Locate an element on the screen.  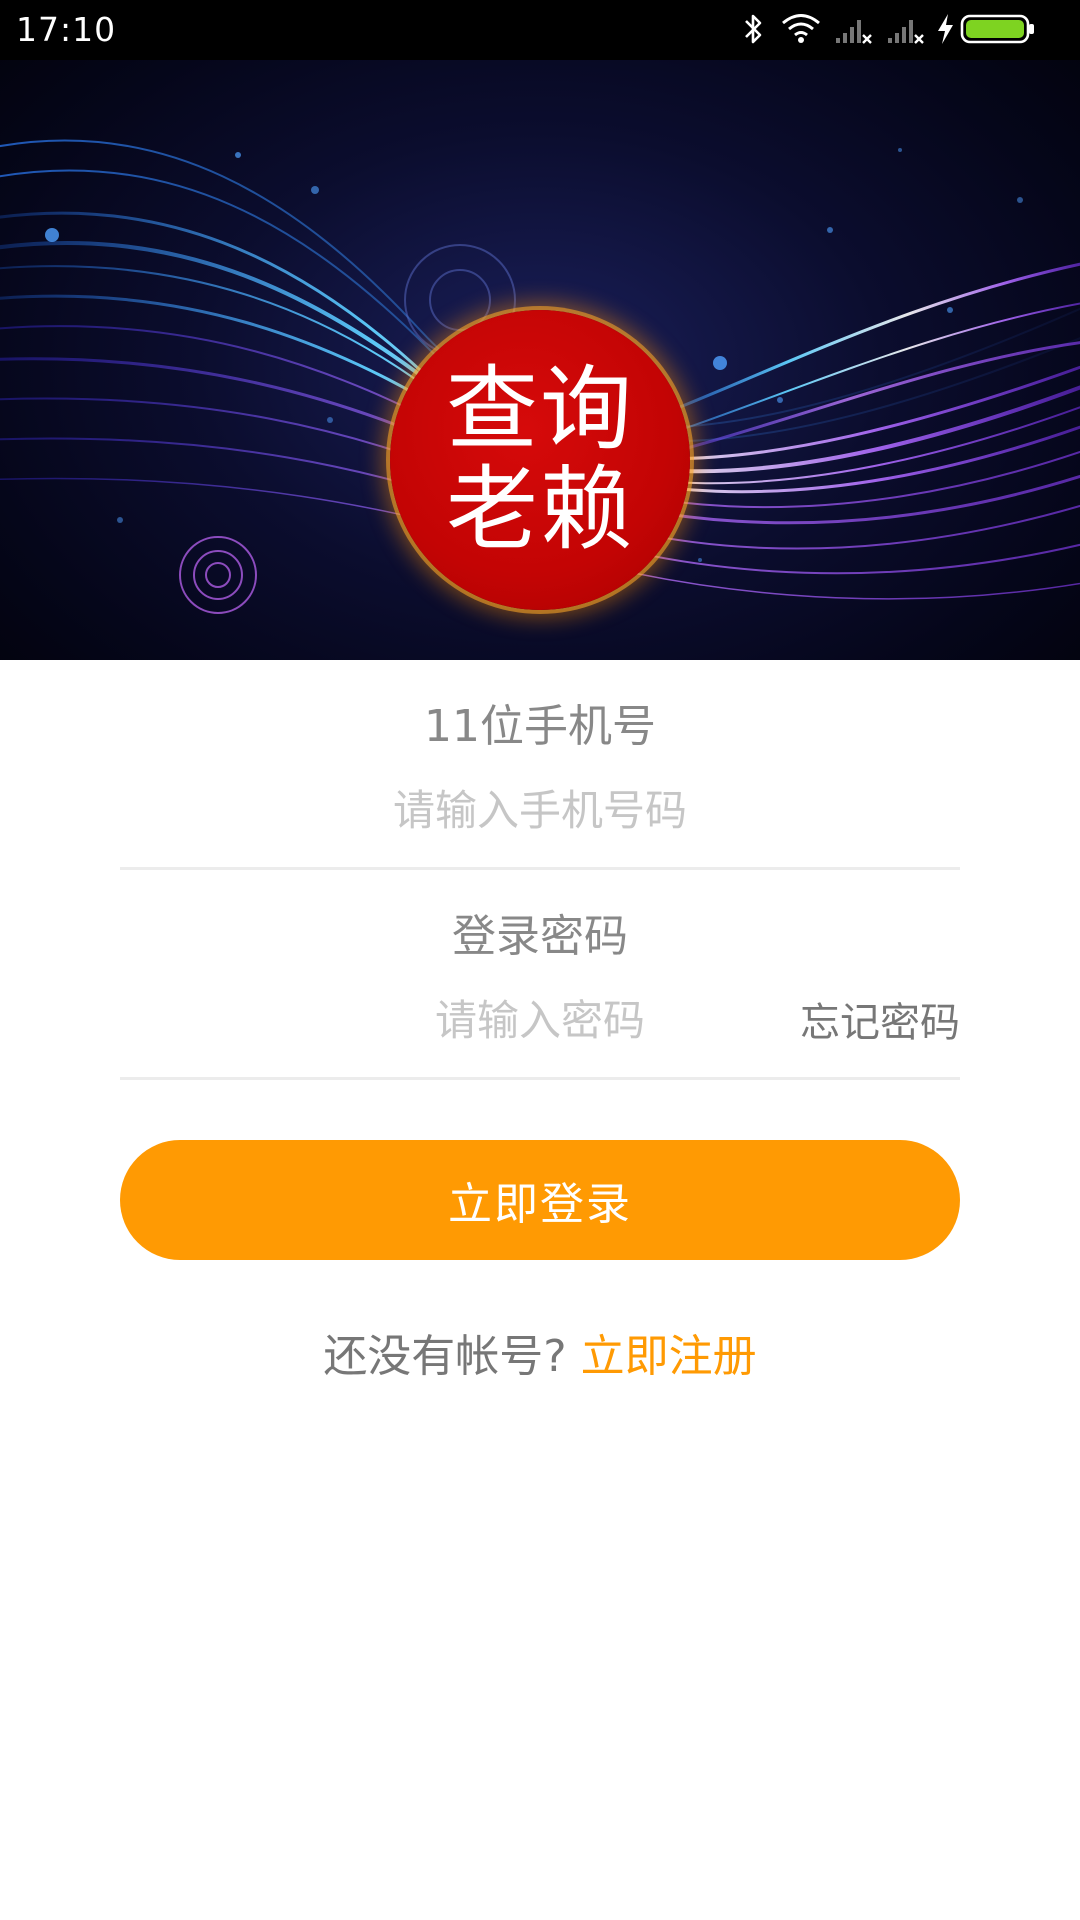
bluetooth-icon is located at coordinates (753, 29).